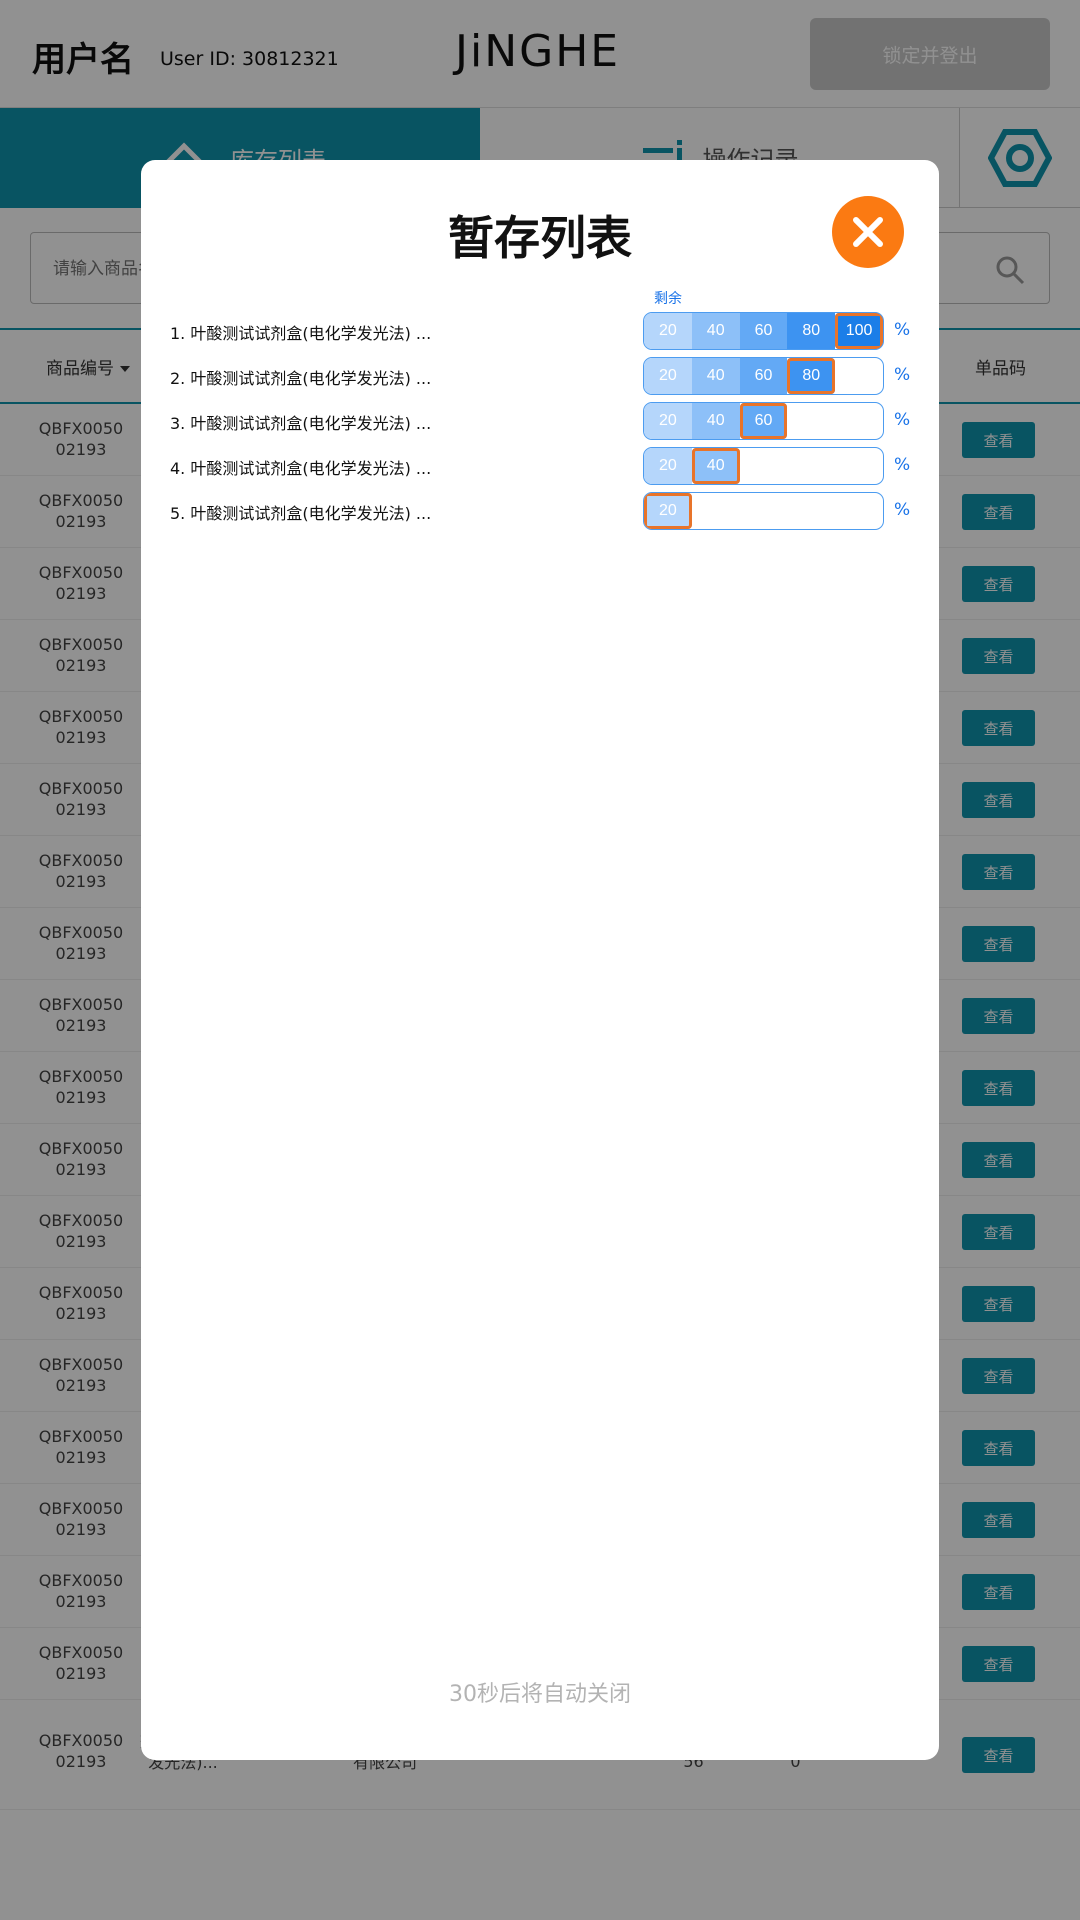 The width and height of the screenshot is (1080, 1920). Describe the element at coordinates (540, 421) in the screenshot. I see `staging-item: 3. 叶酸测试试剂盒(电化学发光法) ... 20 40 60%` at that location.